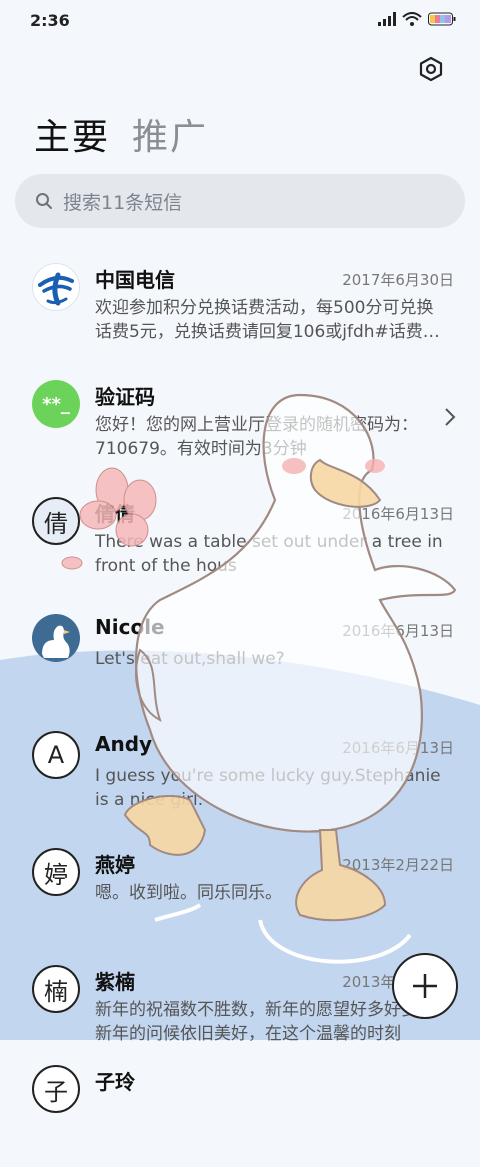 This screenshot has width=480, height=1167. I want to click on contact-avatar: A, so click(56, 755).